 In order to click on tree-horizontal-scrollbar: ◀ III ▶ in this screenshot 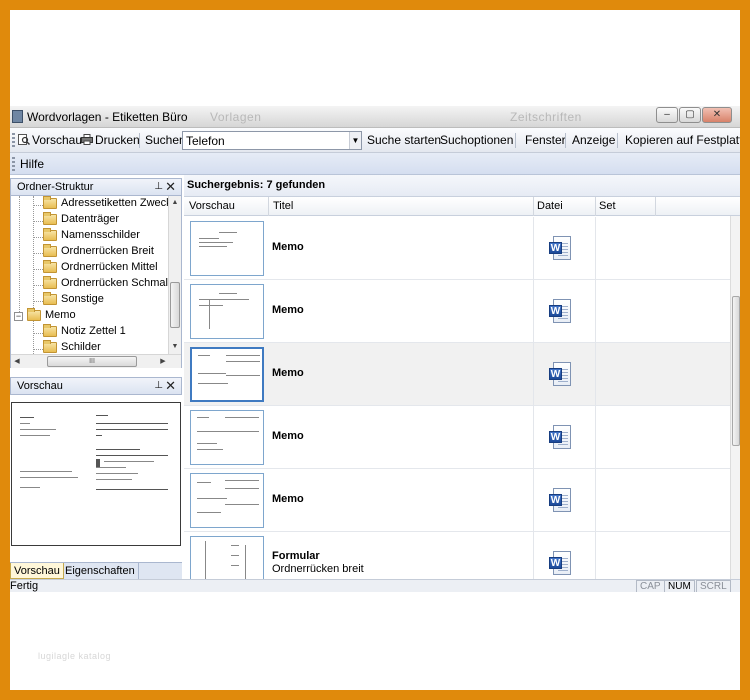, I will do `click(96, 361)`.